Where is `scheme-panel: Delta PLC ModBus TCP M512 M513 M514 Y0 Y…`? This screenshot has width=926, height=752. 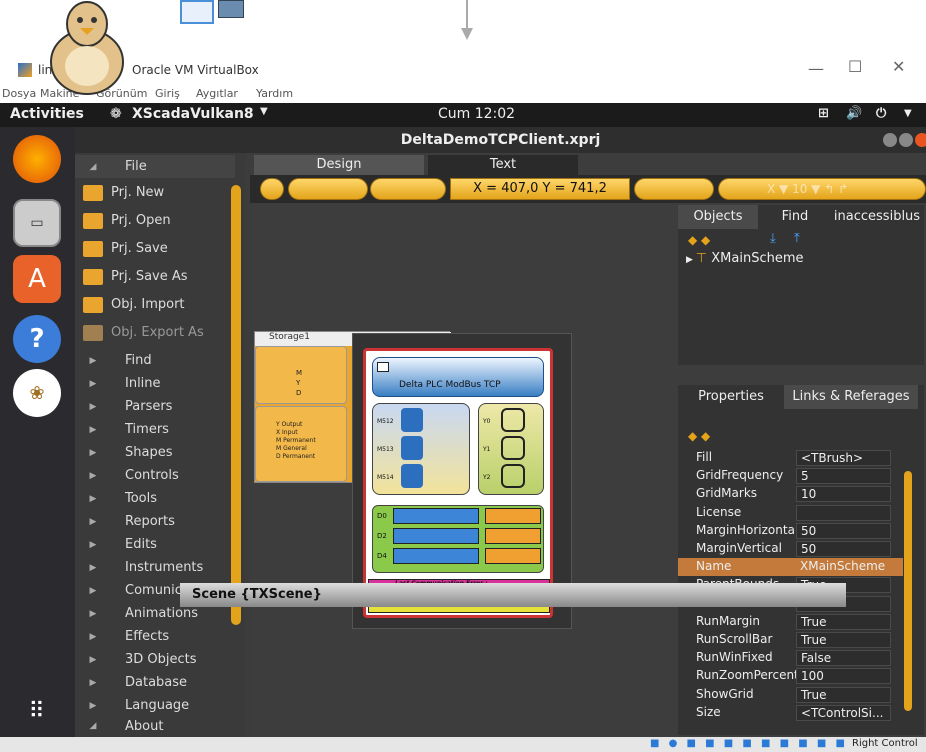
scheme-panel: Delta PLC ModBus TCP M512 M513 M514 Y0 Y… is located at coordinates (458, 483).